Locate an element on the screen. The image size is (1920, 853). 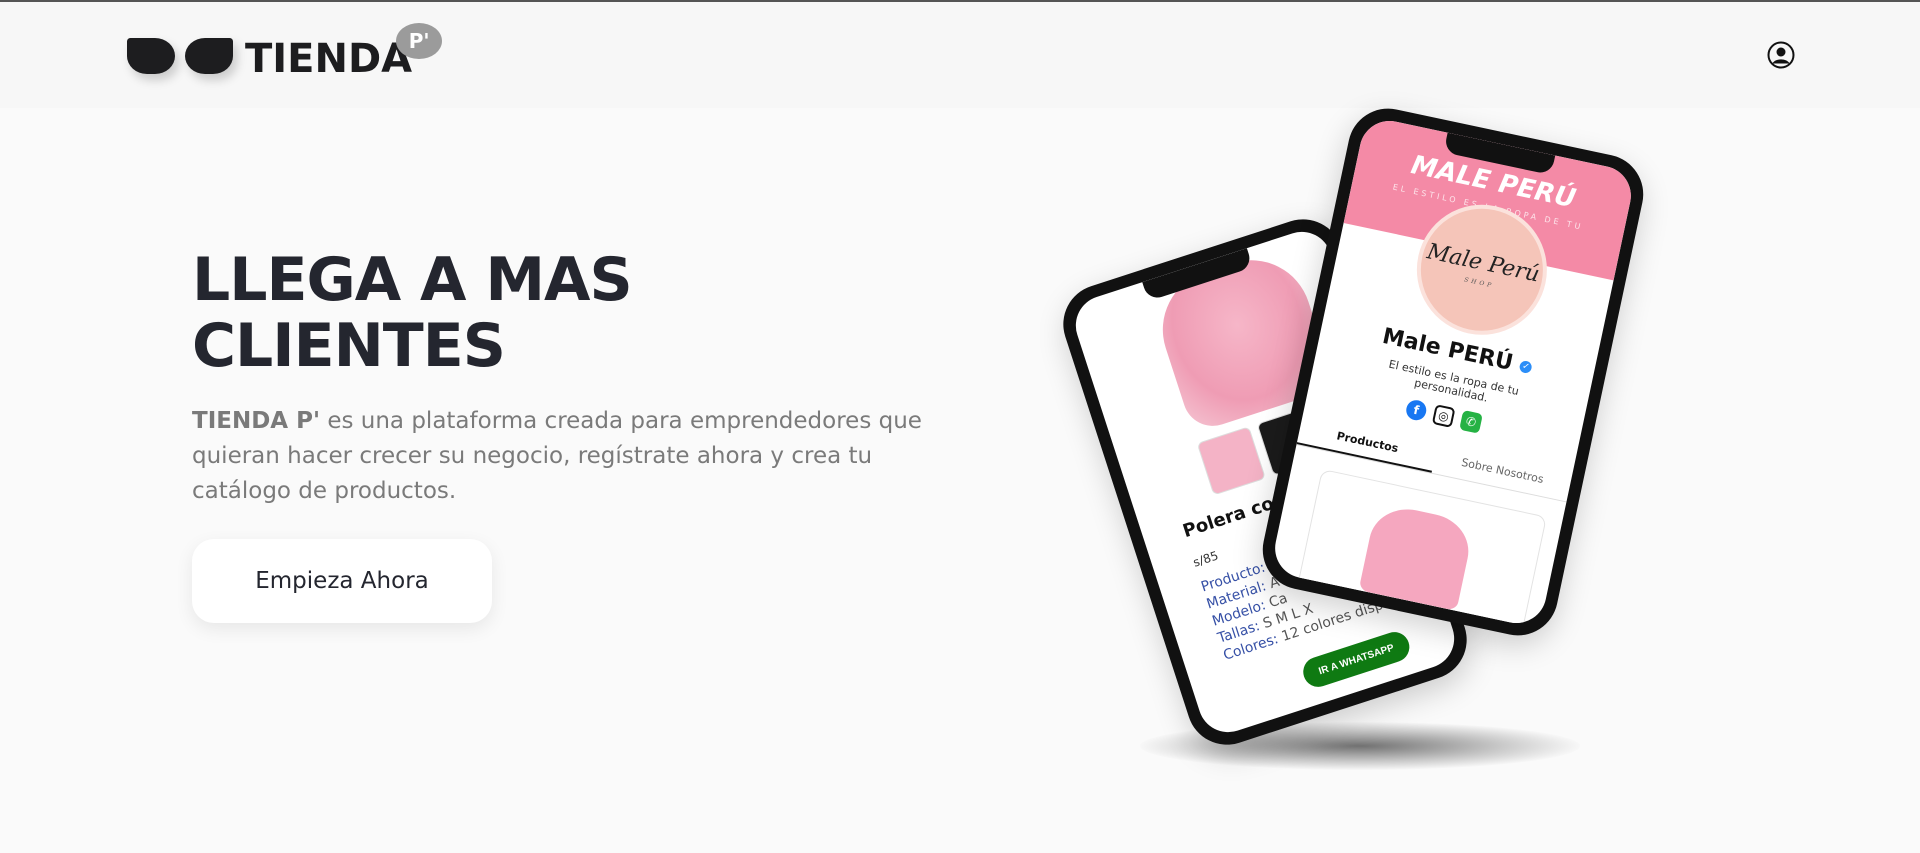
logo-eyes-icon is located at coordinates (182, 50).